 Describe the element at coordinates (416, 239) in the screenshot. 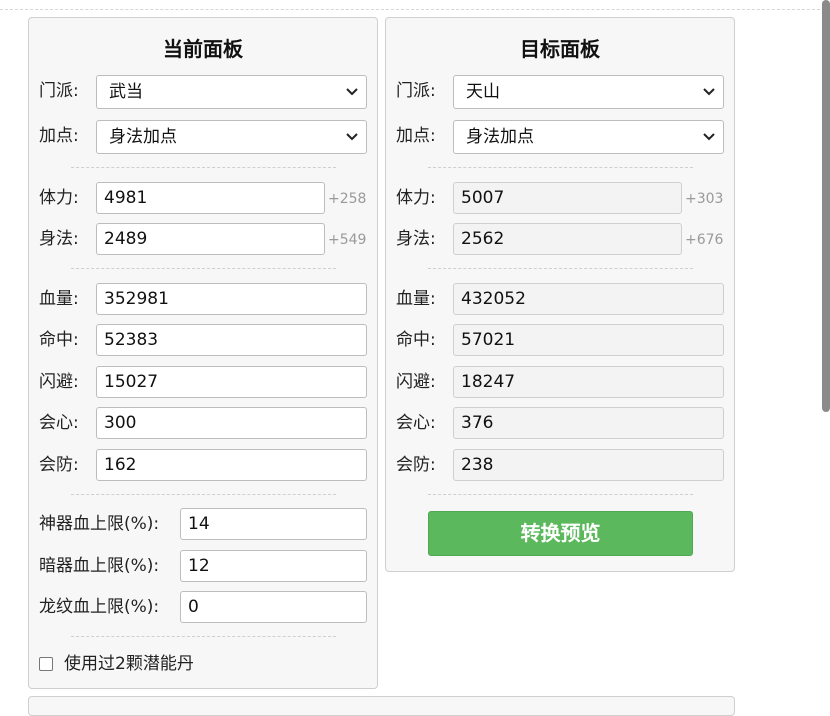

I see `target-attr-label: 身法:` at that location.